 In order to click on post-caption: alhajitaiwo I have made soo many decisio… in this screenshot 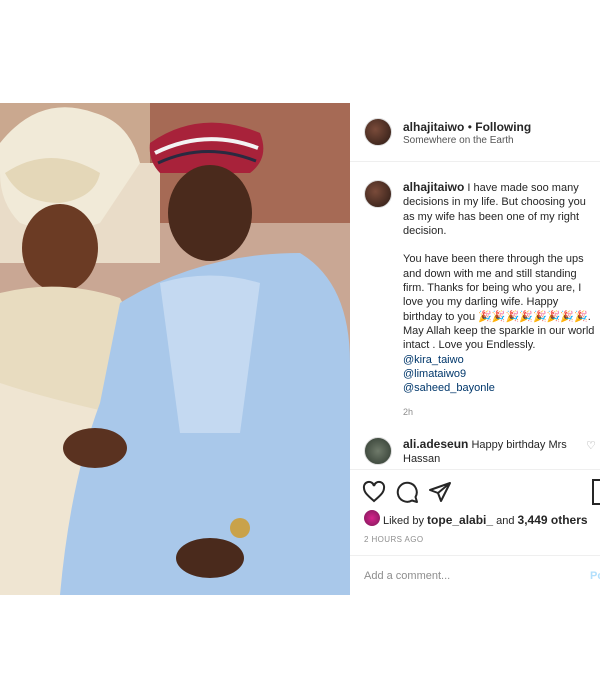, I will do `click(500, 287)`.